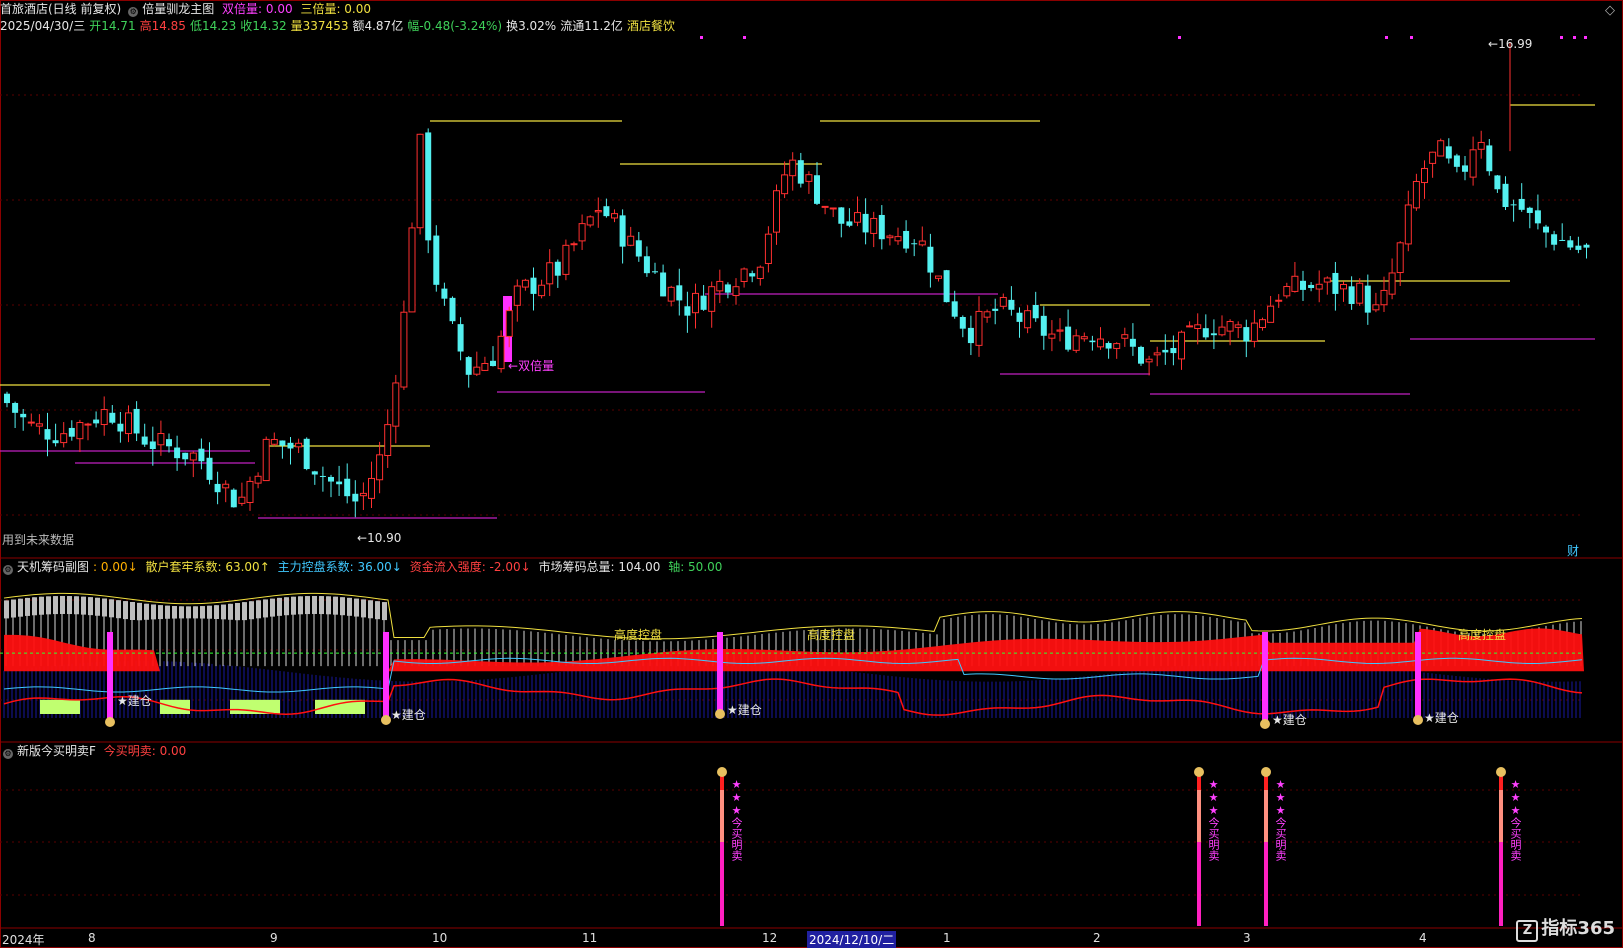  I want to click on x-axis-tick: 2024/12/10/二, so click(852, 939).